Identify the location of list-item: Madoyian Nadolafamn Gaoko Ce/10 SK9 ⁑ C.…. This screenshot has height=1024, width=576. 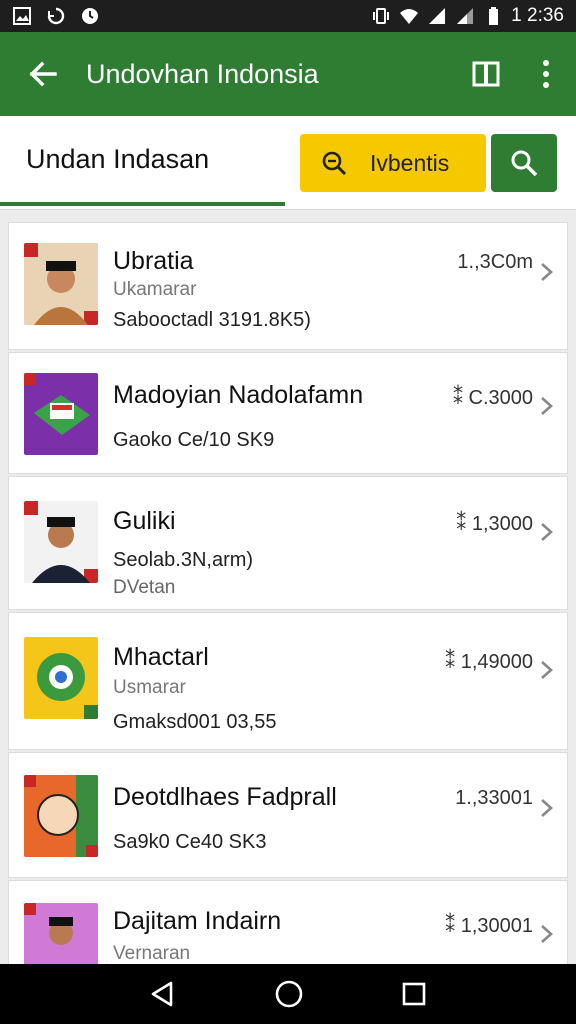
(288, 413).